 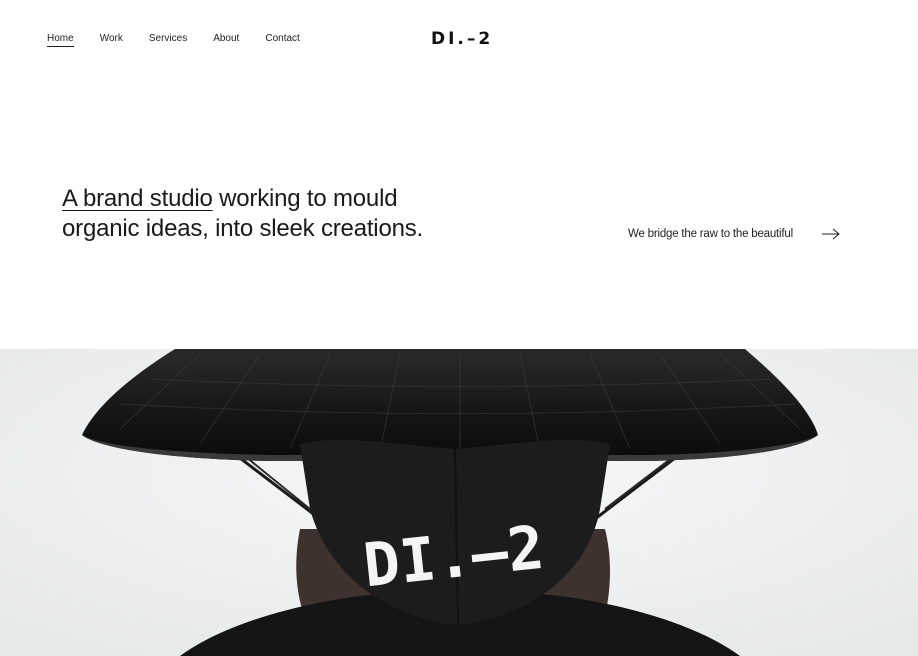 I want to click on nav-services: Services, so click(x=168, y=40).